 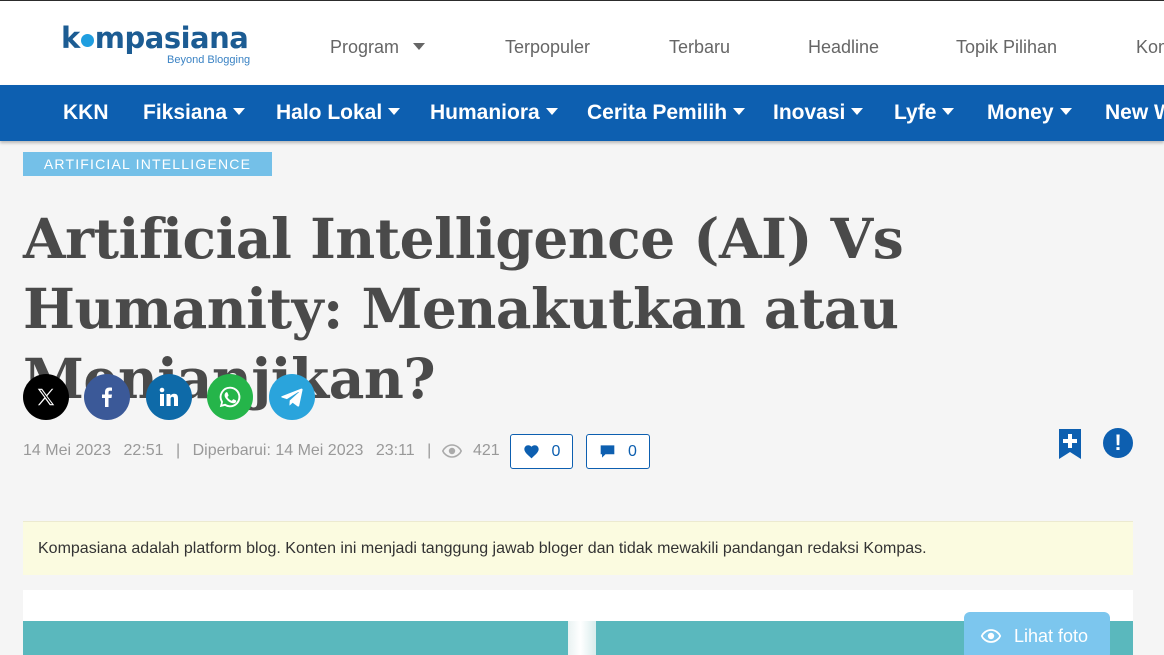 What do you see at coordinates (143, 450) in the screenshot?
I see `published-time: 22:51` at bounding box center [143, 450].